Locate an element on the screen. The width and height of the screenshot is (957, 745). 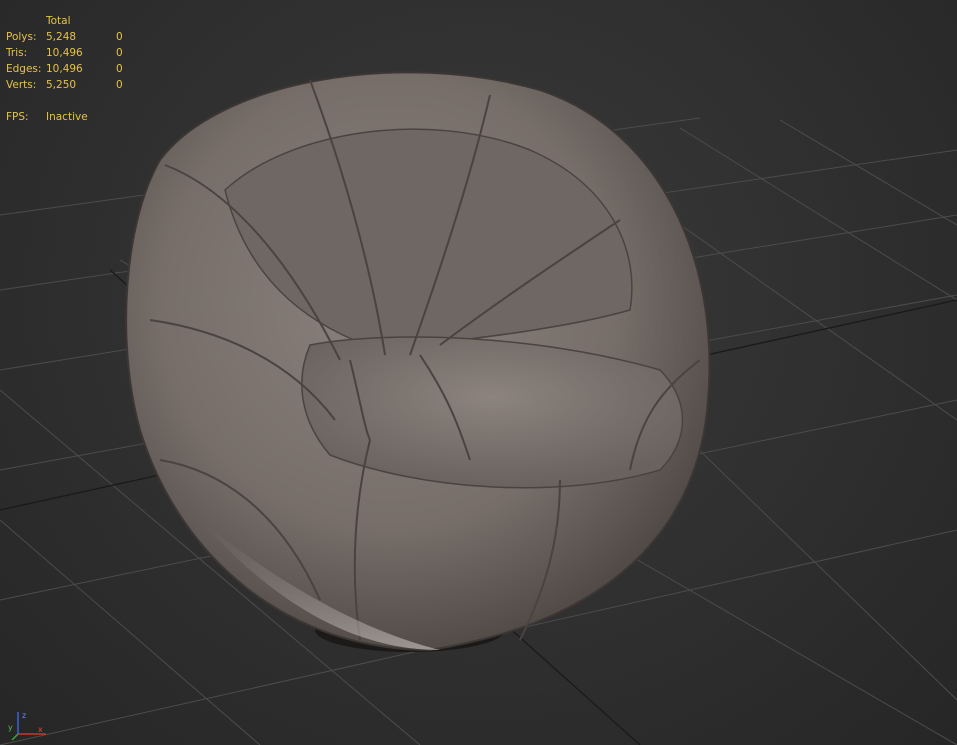
axis-z-label: z is located at coordinates (24, 715).